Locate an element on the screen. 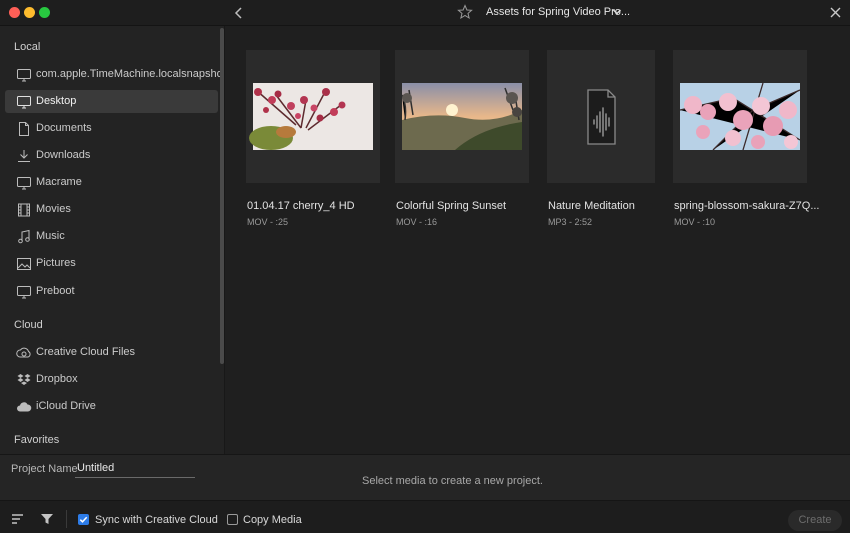 The height and width of the screenshot is (533, 850). create-button: Create is located at coordinates (815, 520).